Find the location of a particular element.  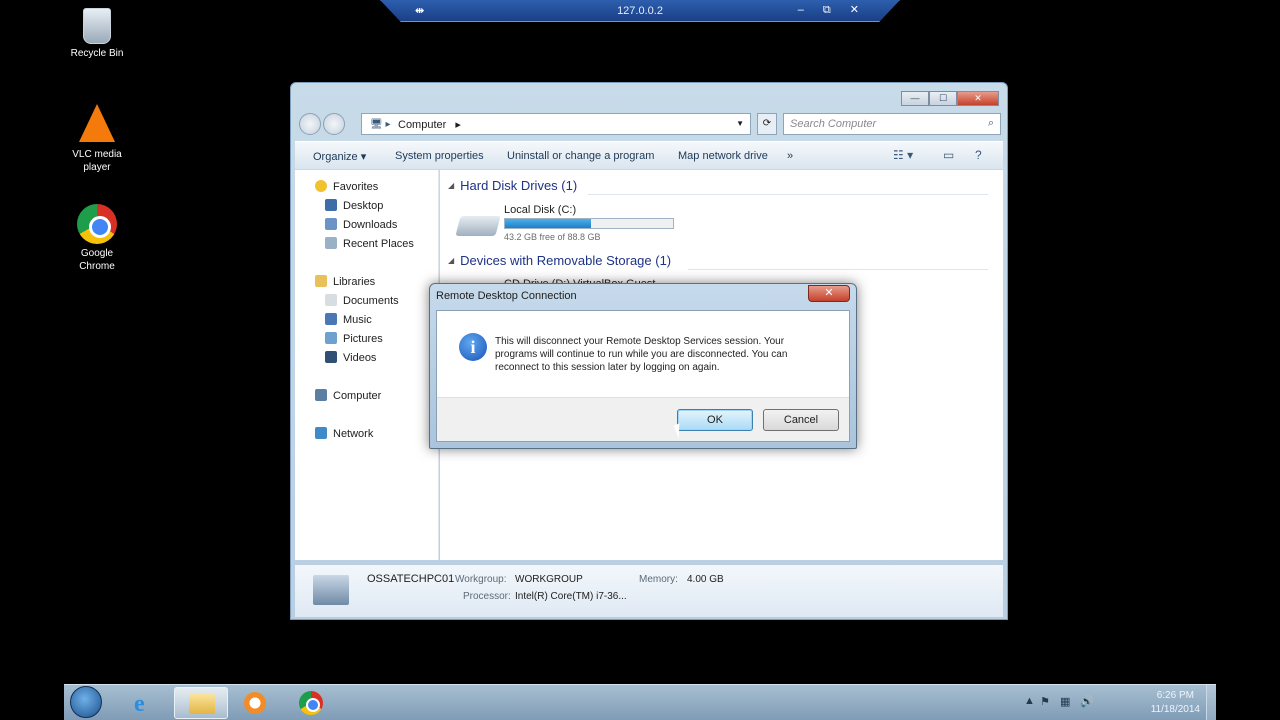

address-dropdown-icon: ▼ is located at coordinates (740, 123).